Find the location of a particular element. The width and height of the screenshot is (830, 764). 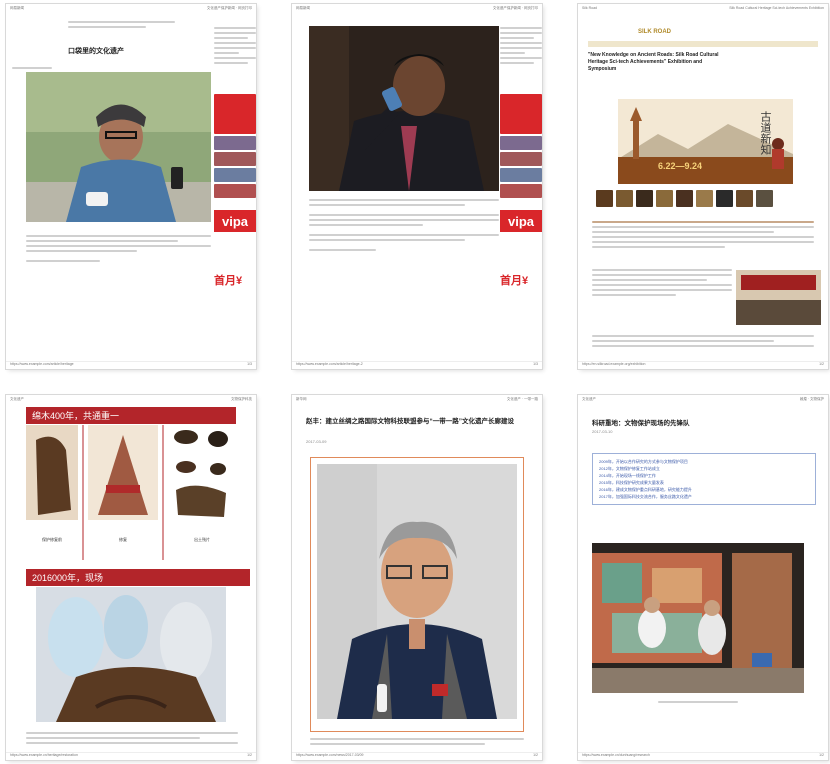

banner-title: 古道新知 is located at coordinates (765, 133).